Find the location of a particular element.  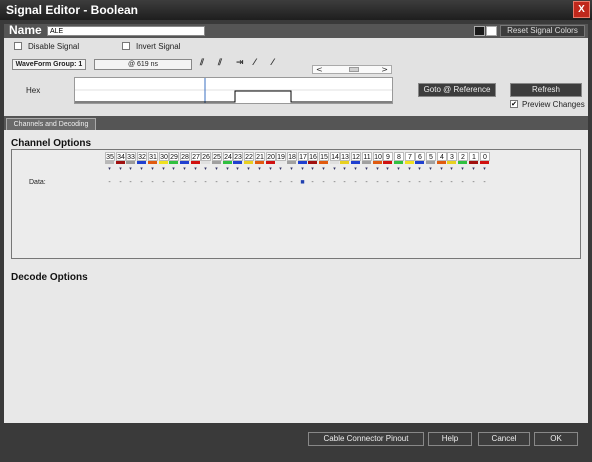

refresh-button: Refresh is located at coordinates (546, 90).